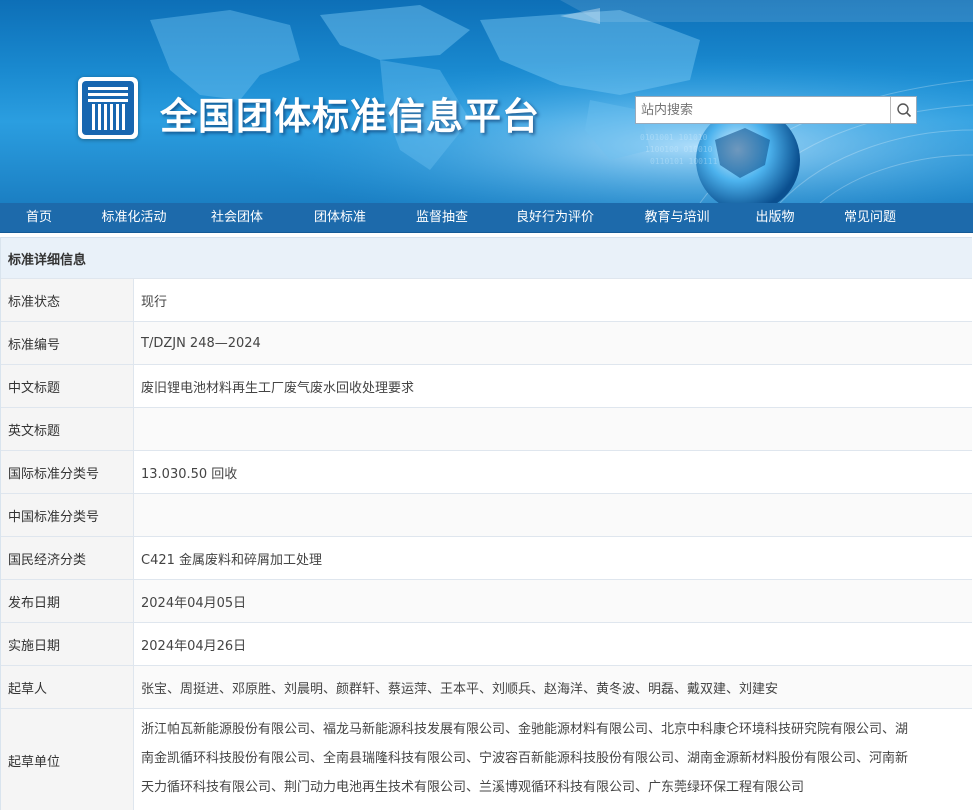  Describe the element at coordinates (47, 260) in the screenshot. I see `detail-table-title: 标准详细信息` at that location.